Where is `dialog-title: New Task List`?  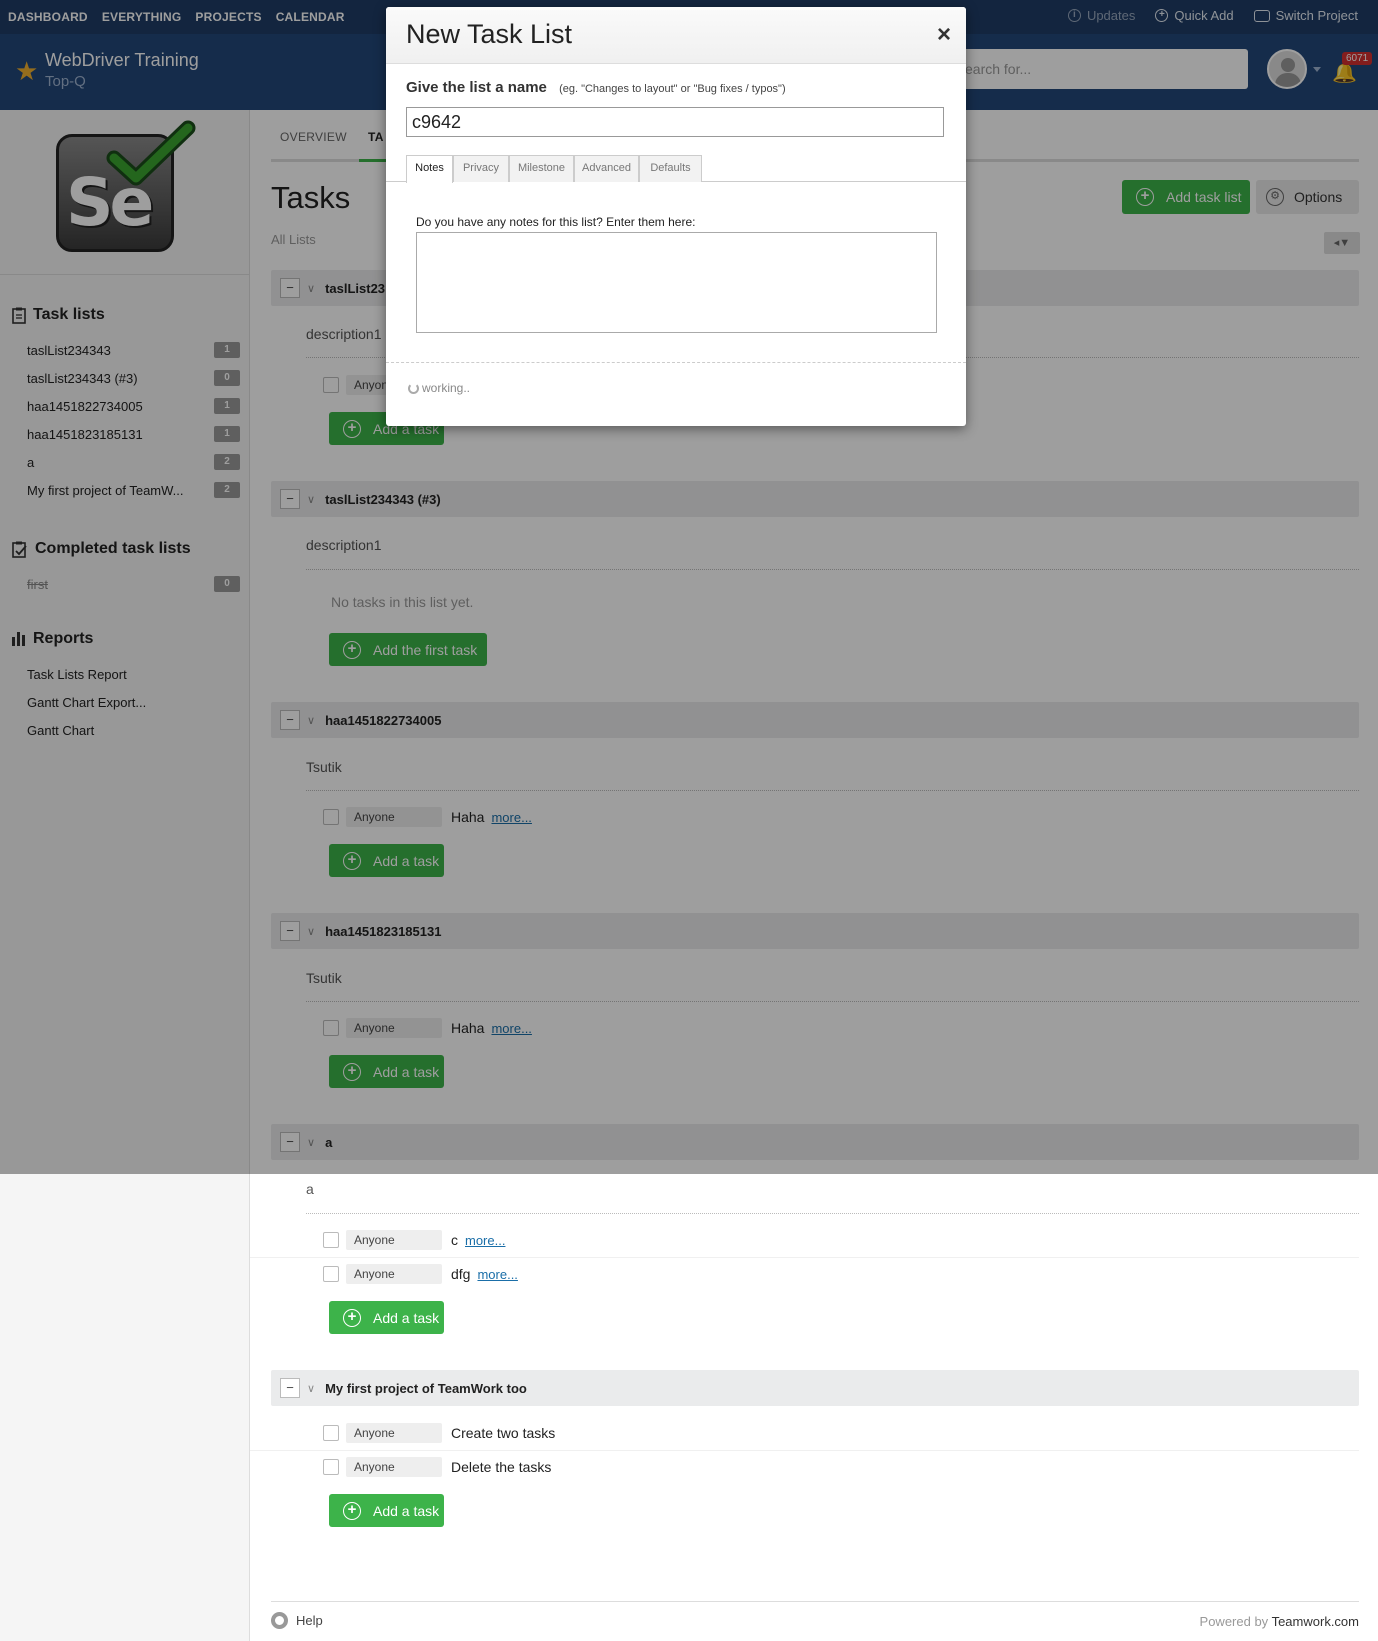
dialog-title: New Task List is located at coordinates (489, 34).